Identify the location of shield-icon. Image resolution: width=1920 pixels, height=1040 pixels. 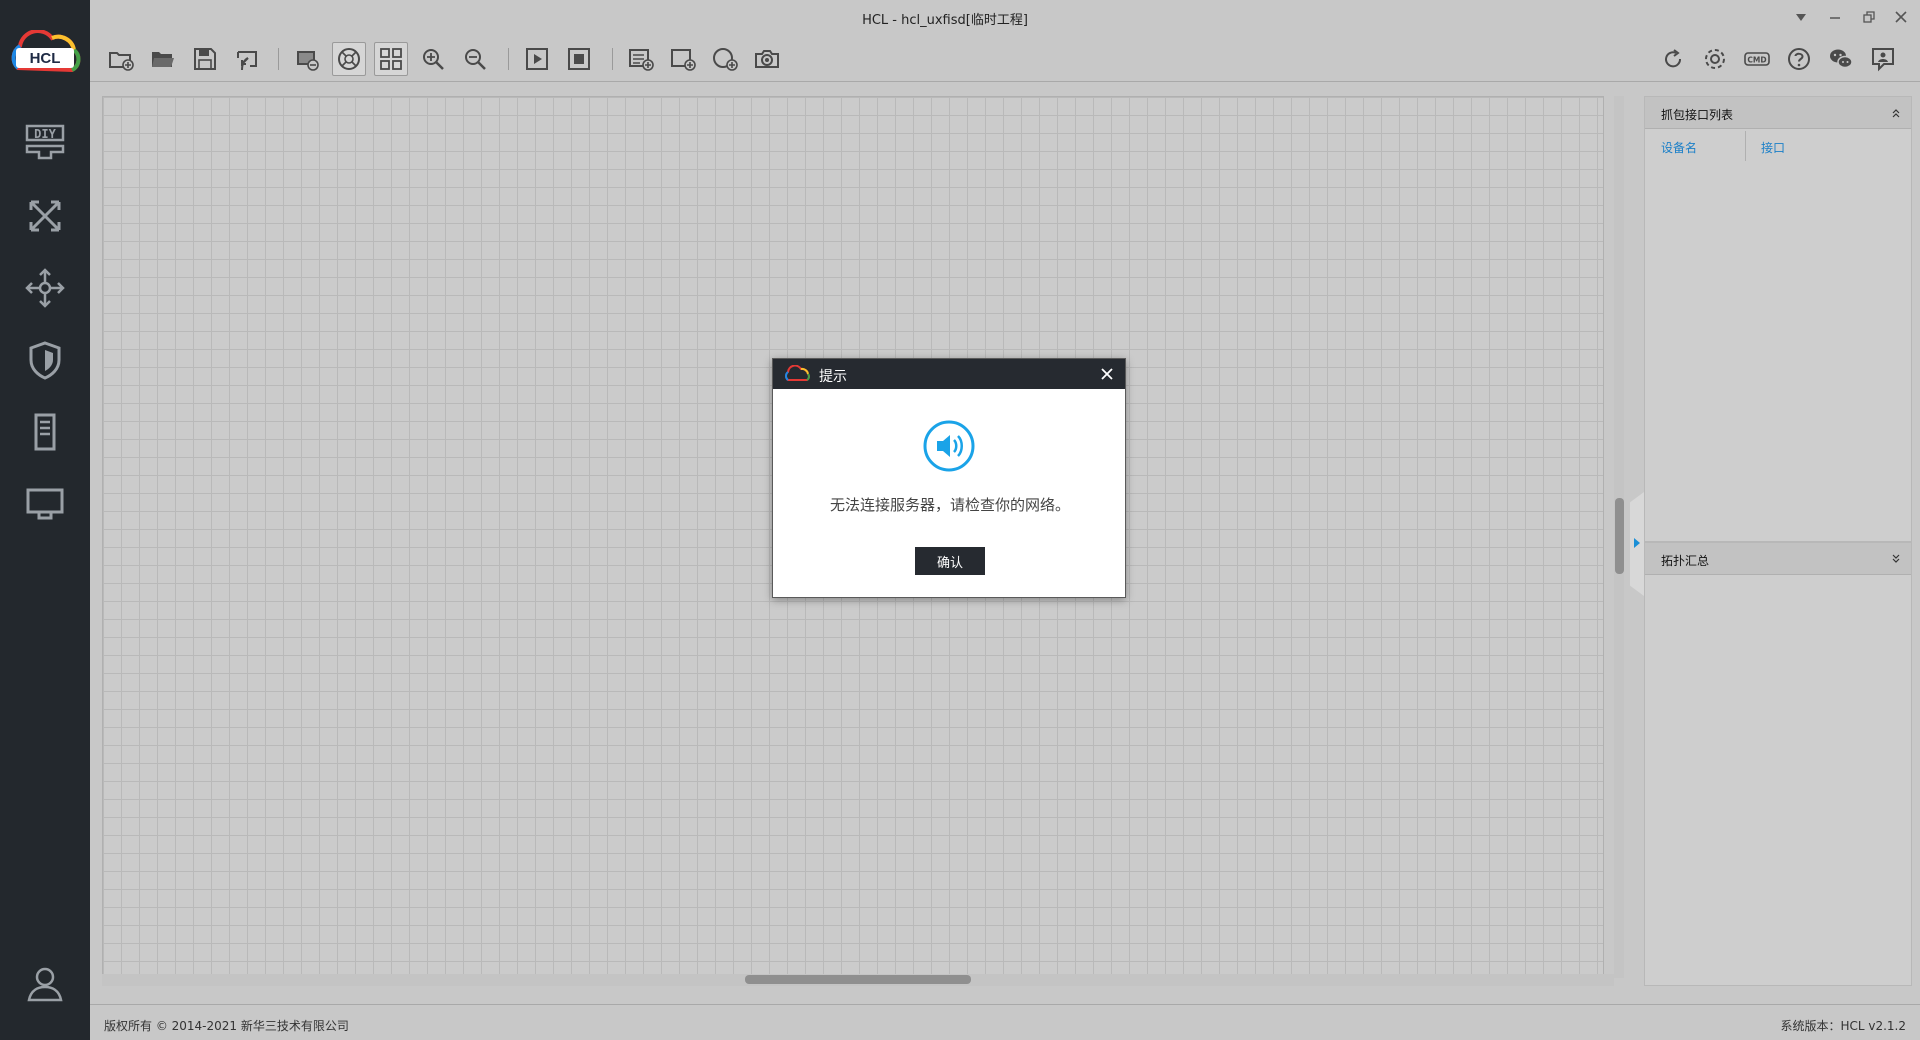
(45, 360).